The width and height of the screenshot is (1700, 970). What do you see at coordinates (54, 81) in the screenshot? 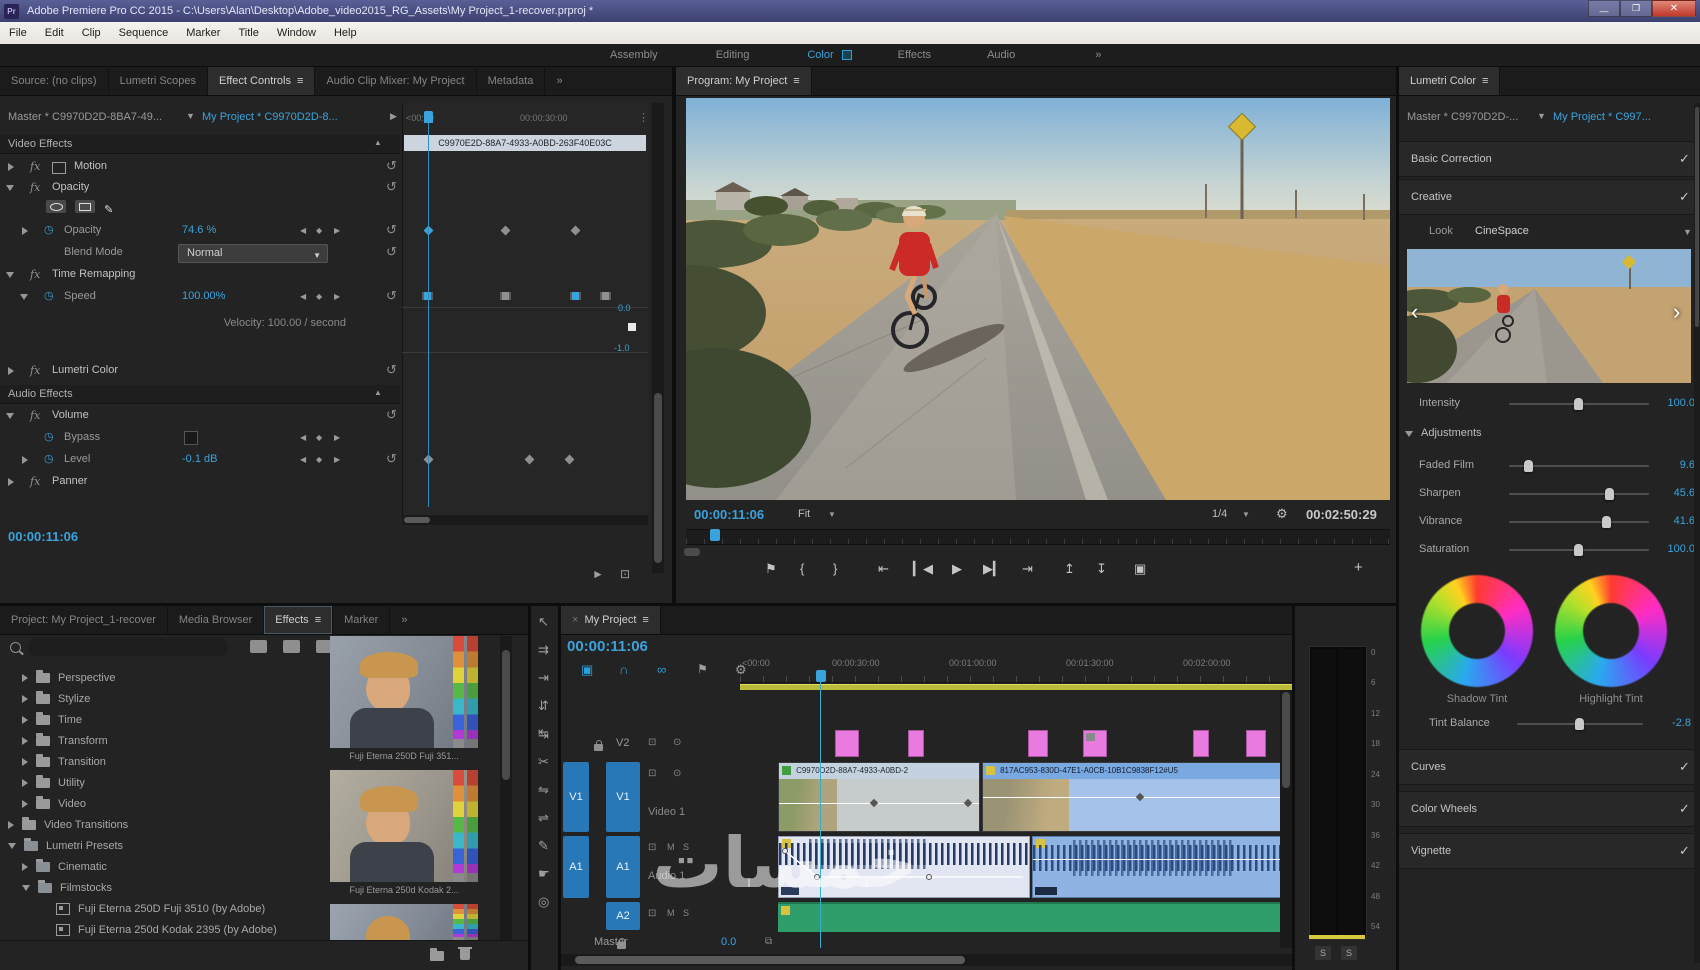
I see `tab-source-monitor: Source: (no clips)` at bounding box center [54, 81].